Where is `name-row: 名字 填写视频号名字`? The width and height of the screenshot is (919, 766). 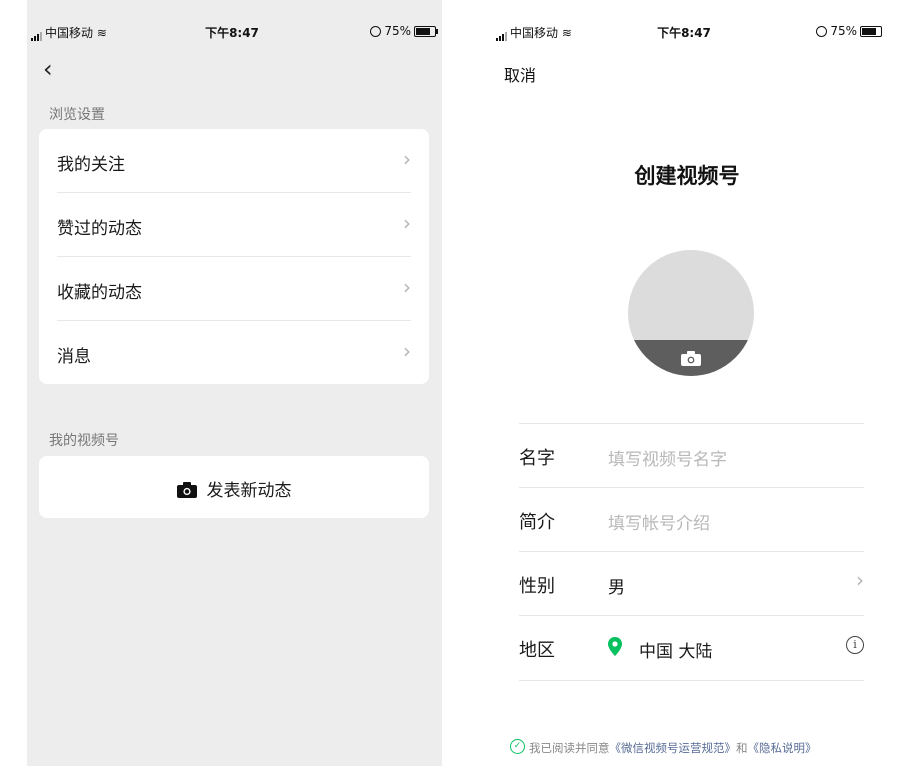
name-row: 名字 填写视频号名字 is located at coordinates (691, 455).